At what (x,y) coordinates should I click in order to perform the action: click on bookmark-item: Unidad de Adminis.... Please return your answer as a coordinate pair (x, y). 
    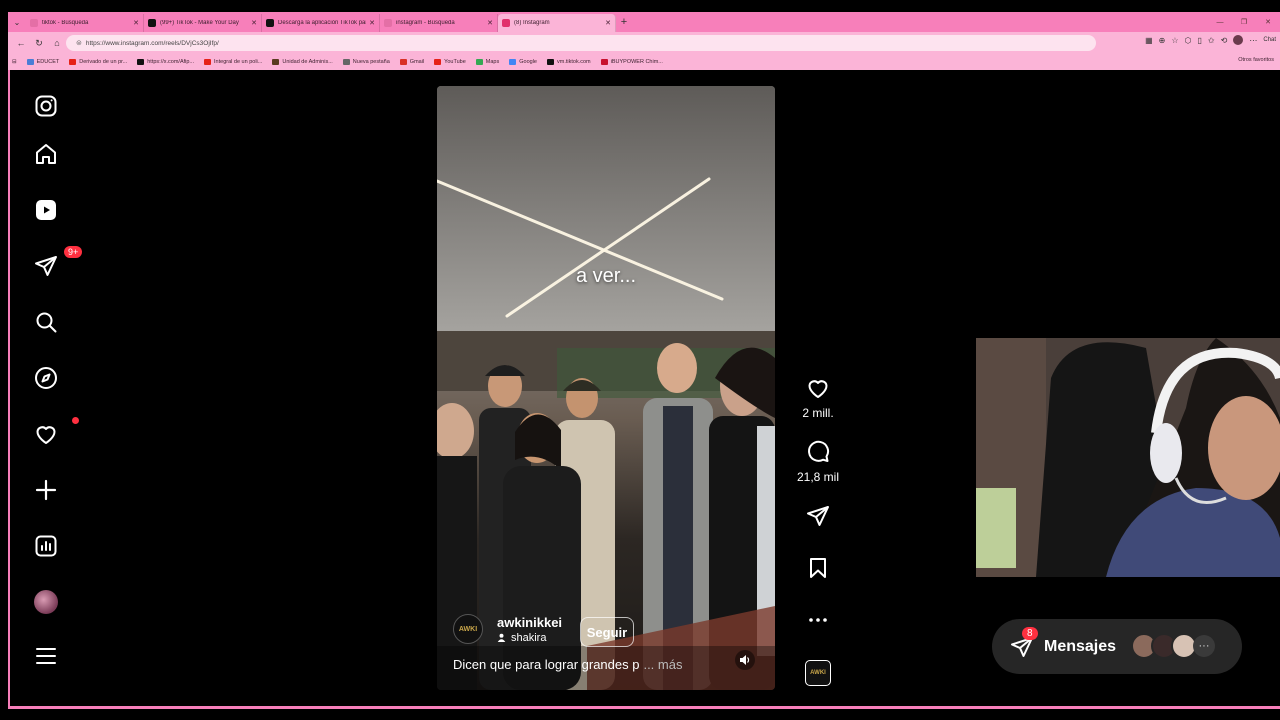
    Looking at the image, I should click on (302, 62).